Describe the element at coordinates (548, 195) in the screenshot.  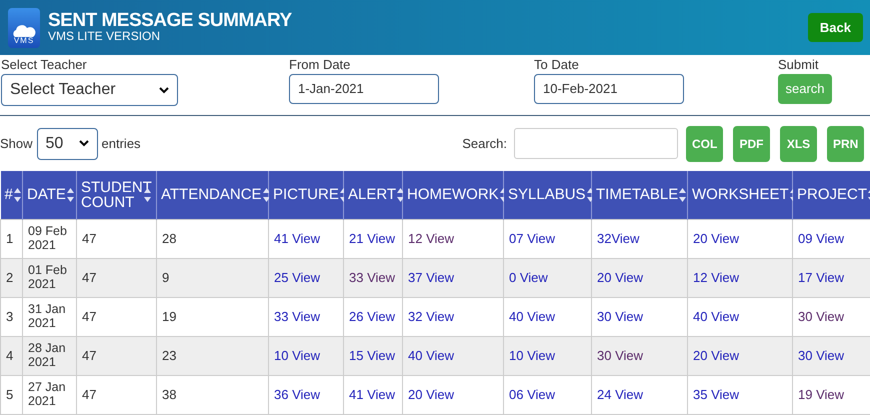
I see `column-header: SYLLABUS` at that location.